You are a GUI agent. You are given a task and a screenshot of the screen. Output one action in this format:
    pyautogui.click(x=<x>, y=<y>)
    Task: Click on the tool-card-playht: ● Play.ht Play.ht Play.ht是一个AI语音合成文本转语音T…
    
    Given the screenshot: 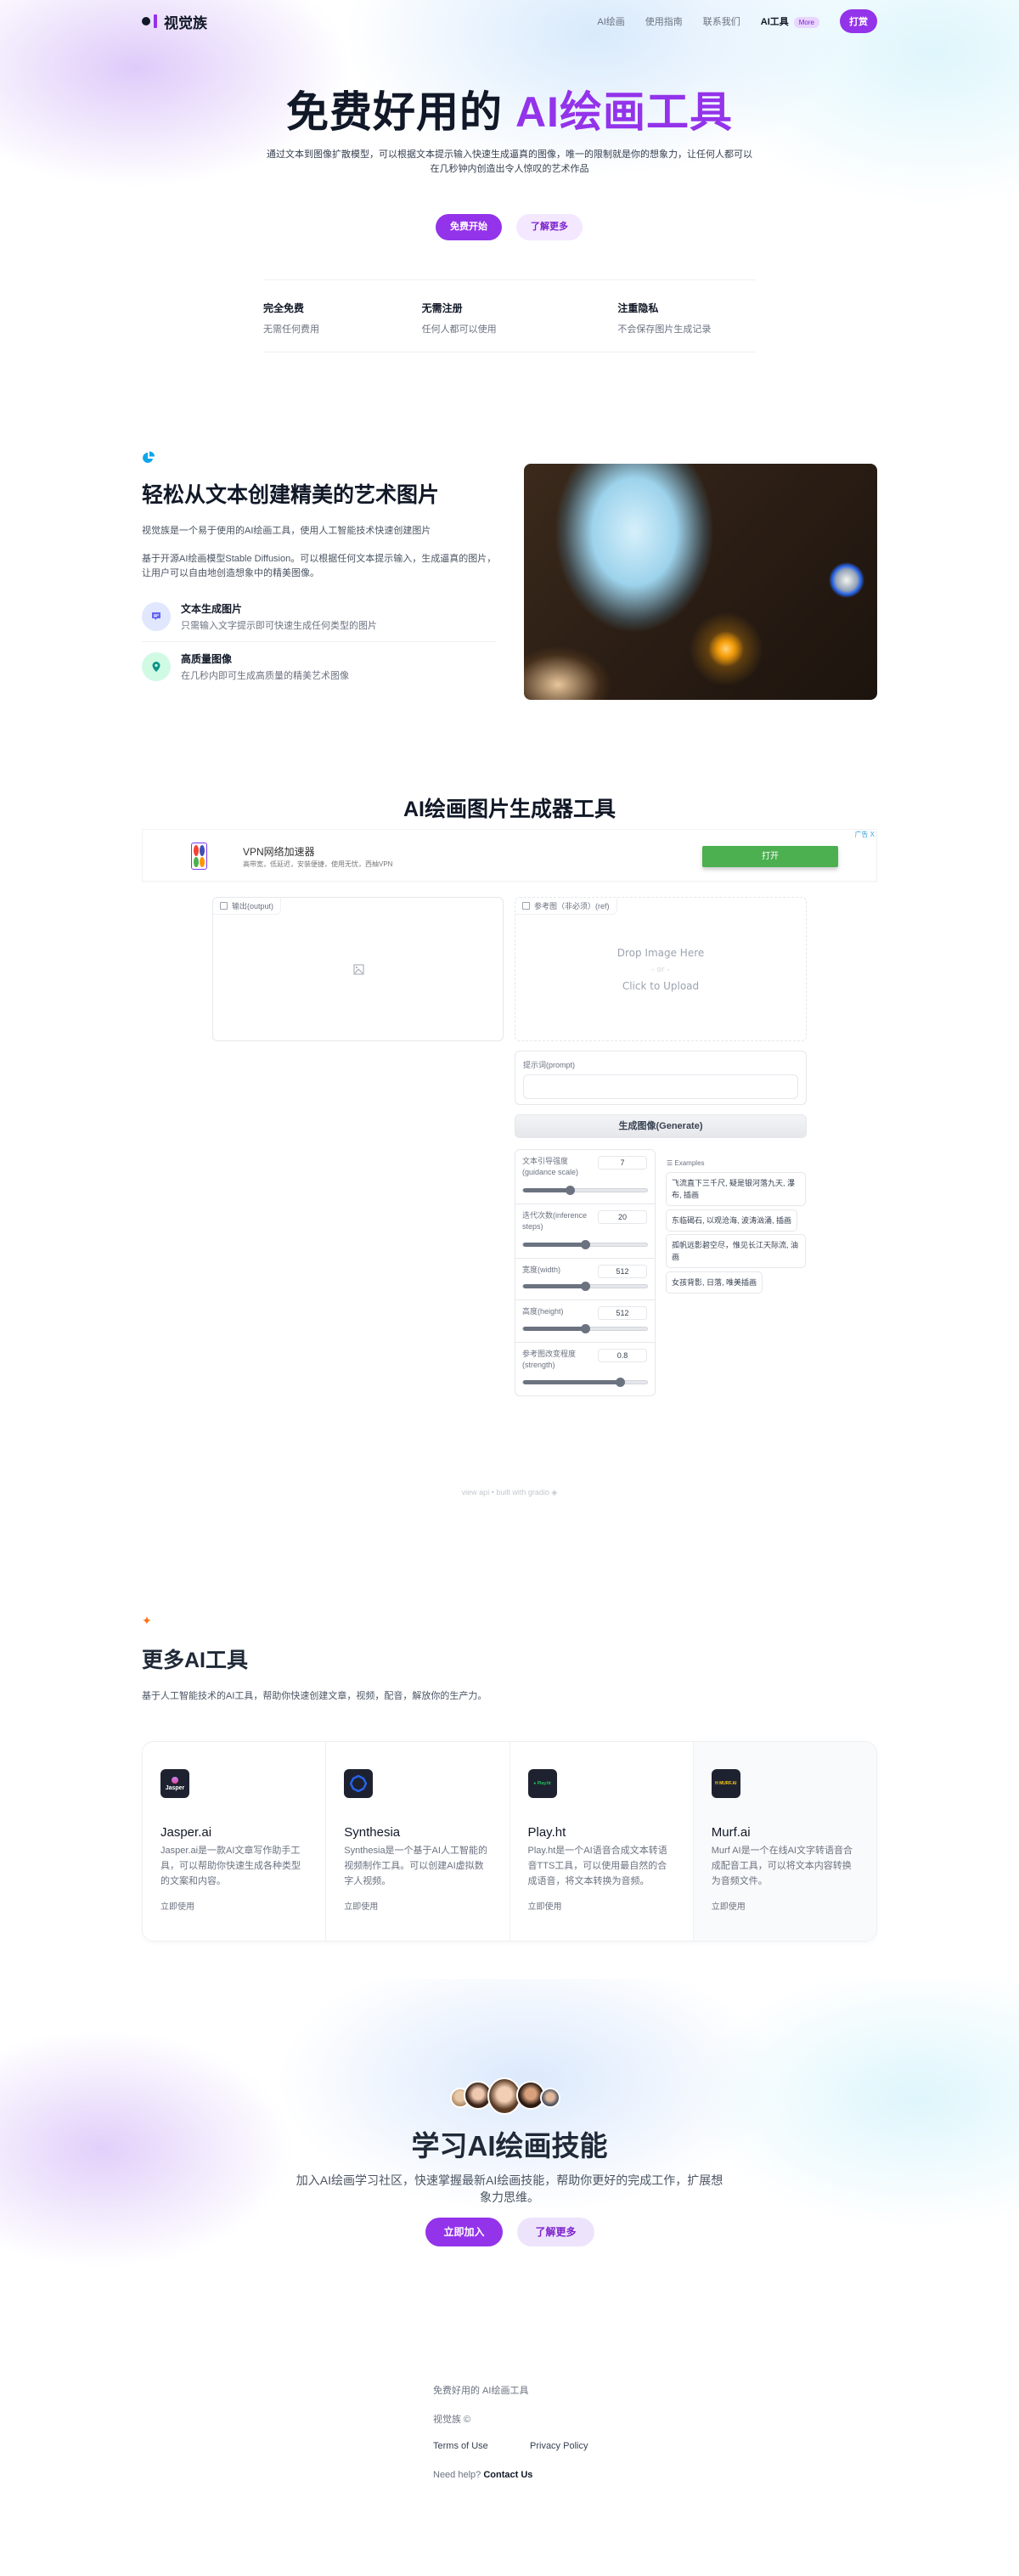 What is the action you would take?
    pyautogui.click(x=602, y=1841)
    